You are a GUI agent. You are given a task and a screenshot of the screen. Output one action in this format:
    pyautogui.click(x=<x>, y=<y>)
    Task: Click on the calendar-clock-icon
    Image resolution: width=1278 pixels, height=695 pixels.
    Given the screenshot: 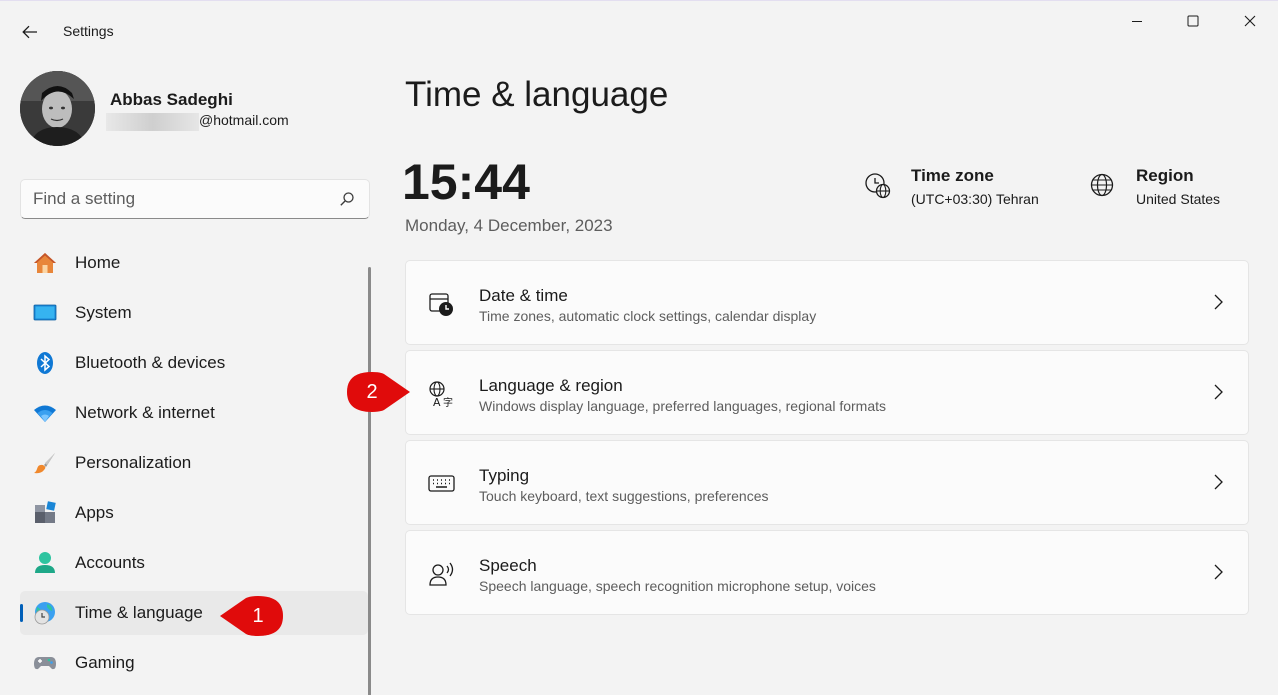 What is the action you would take?
    pyautogui.click(x=441, y=304)
    